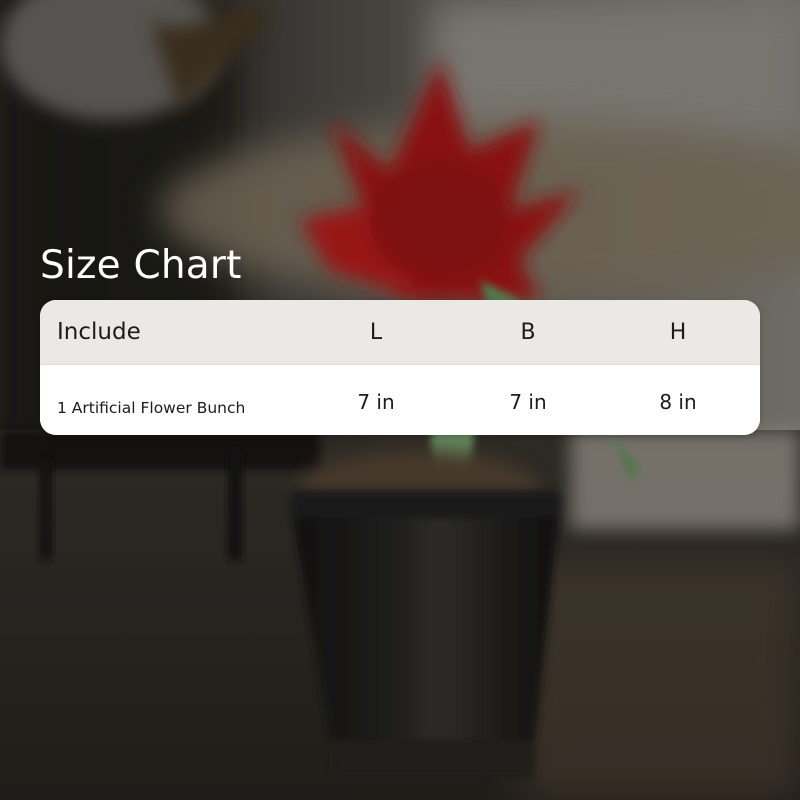  I want to click on header-breadth: B, so click(528, 332).